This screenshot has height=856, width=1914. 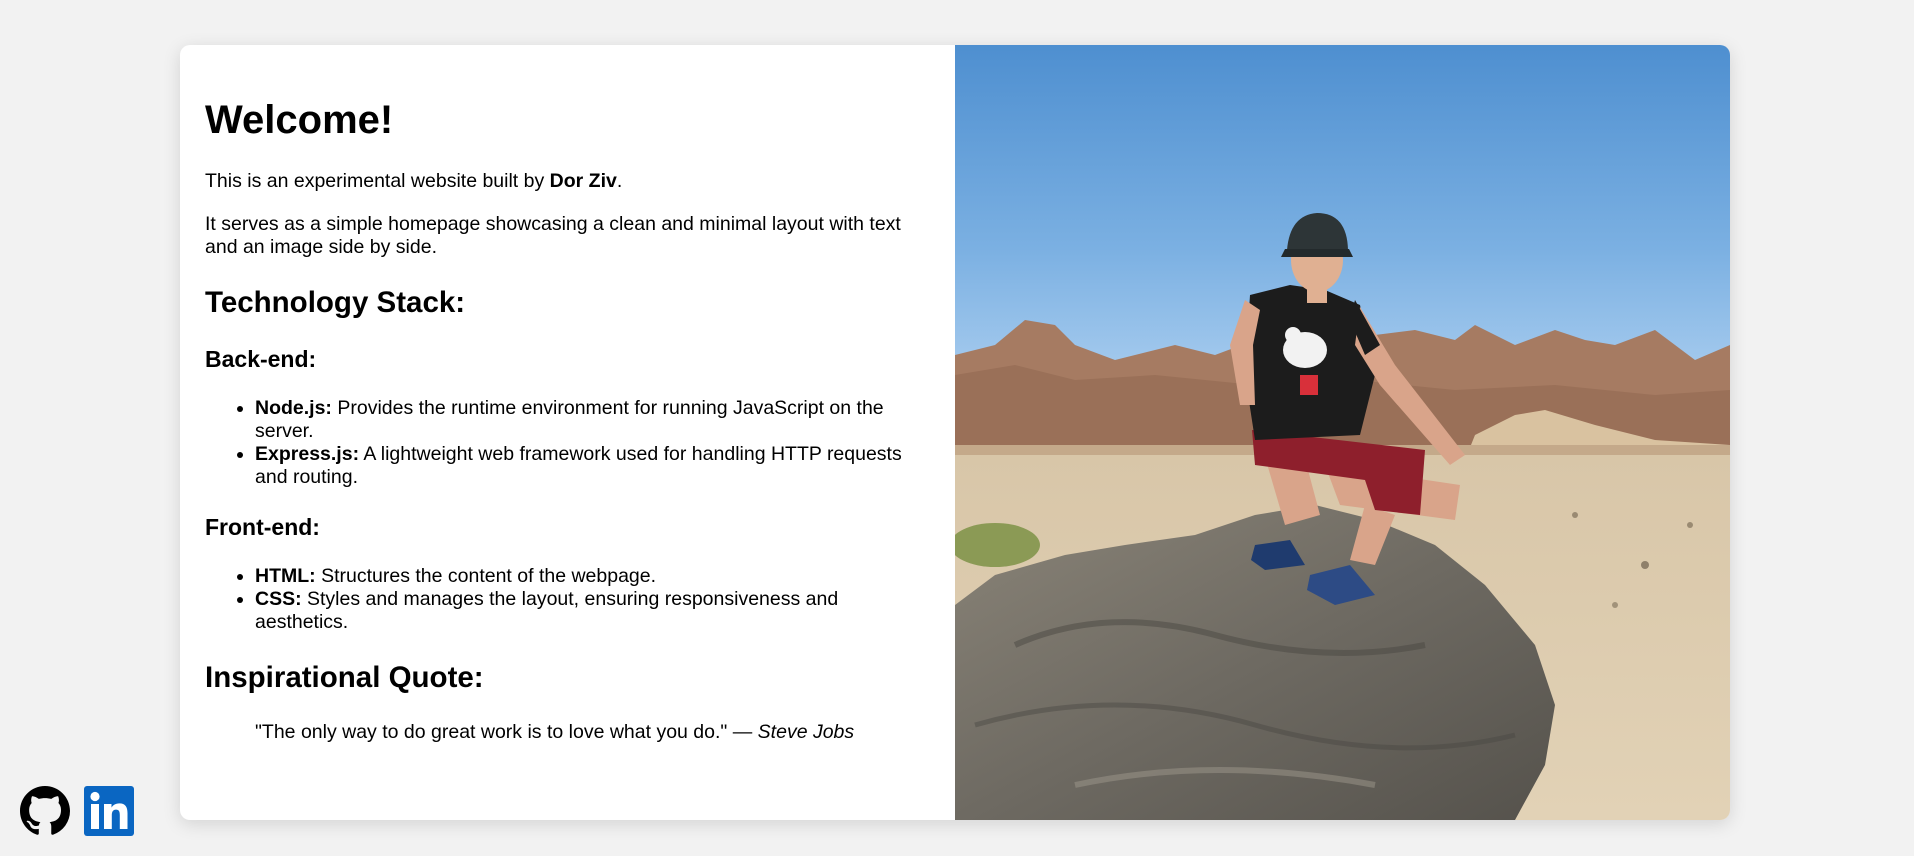 I want to click on tech-name: Node.js:, so click(x=293, y=407).